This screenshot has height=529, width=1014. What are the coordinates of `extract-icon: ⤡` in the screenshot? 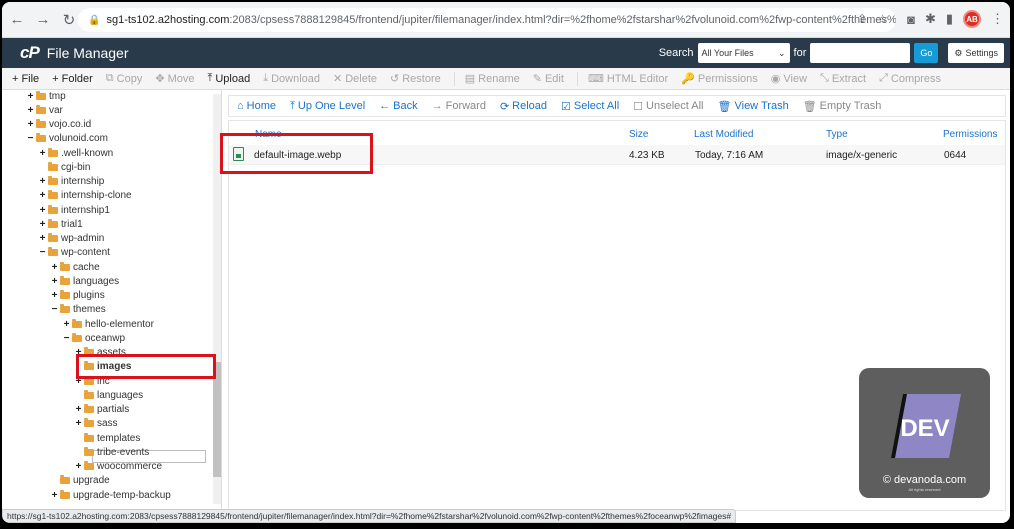 It's located at (824, 78).